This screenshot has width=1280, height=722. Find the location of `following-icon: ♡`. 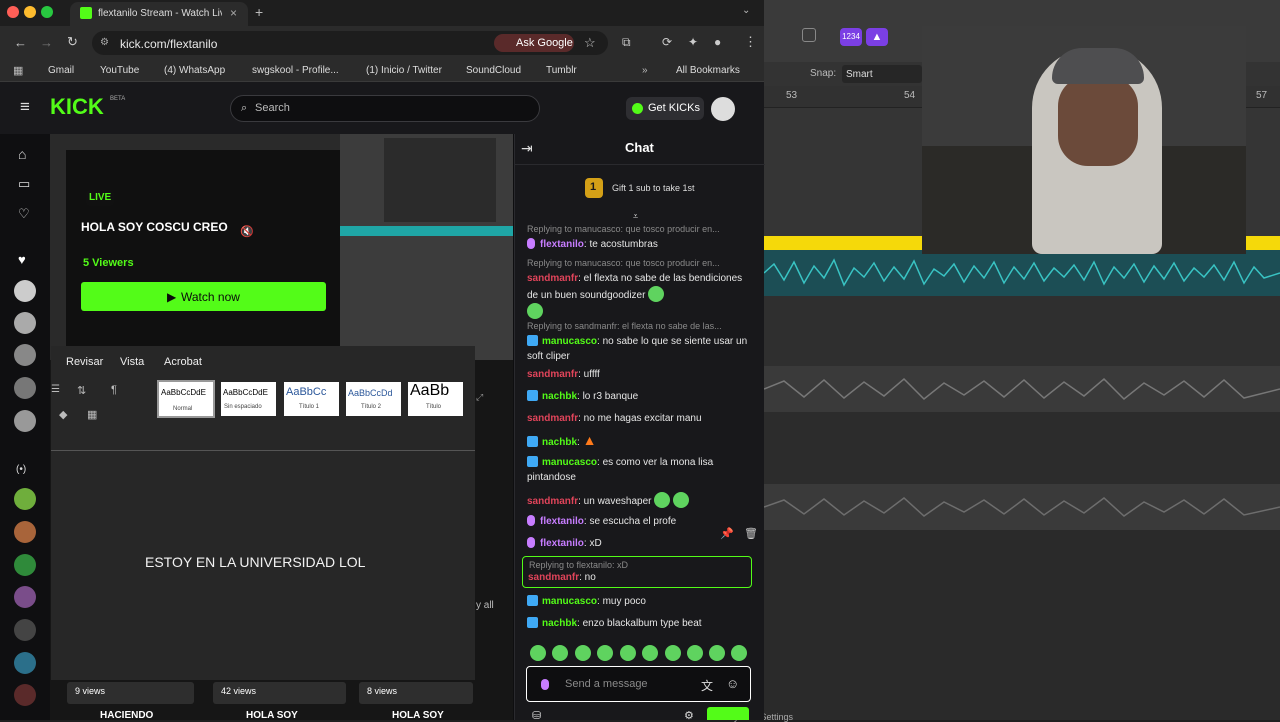

following-icon: ♡ is located at coordinates (24, 214).